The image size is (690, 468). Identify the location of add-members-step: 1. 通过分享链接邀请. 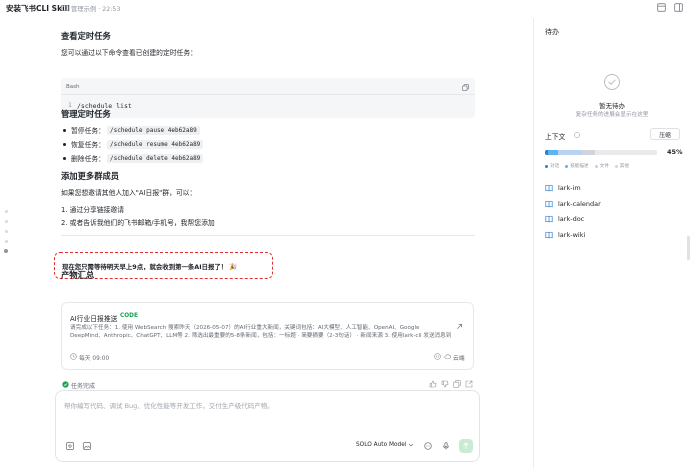
(93, 210).